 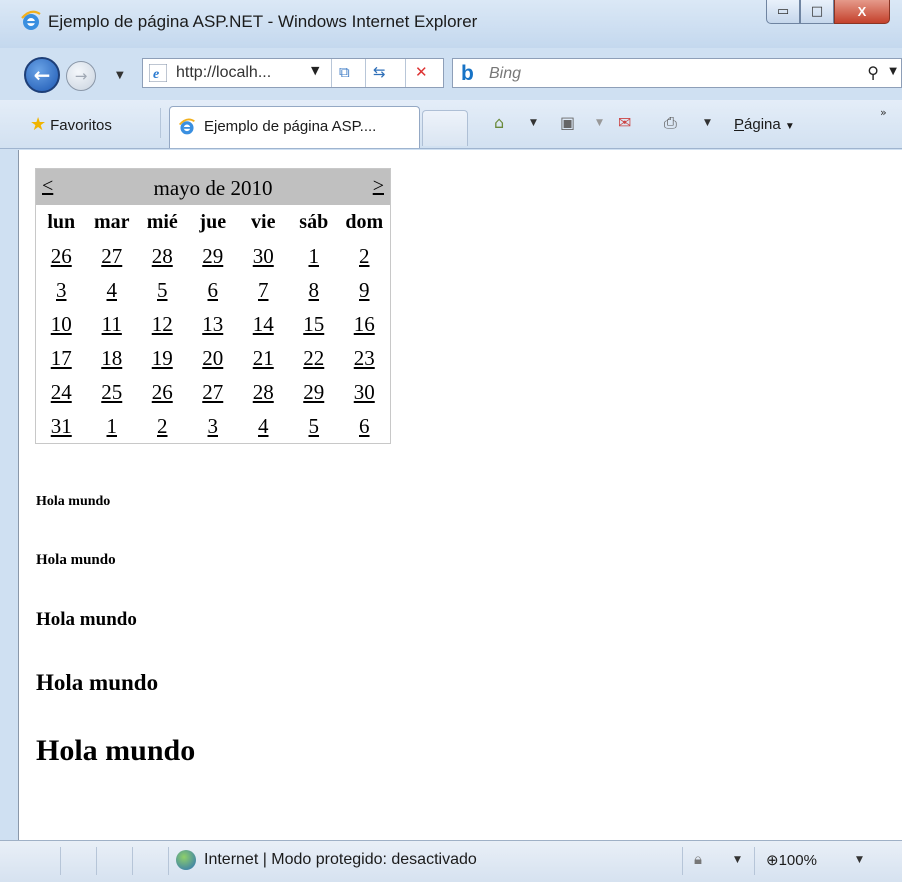 I want to click on bing-logo-icon: b, so click(x=467, y=73).